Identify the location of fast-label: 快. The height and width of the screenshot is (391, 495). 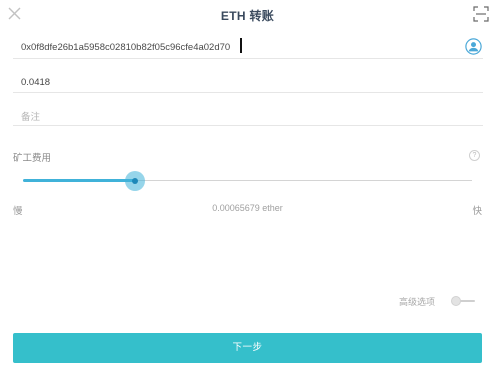
(477, 211).